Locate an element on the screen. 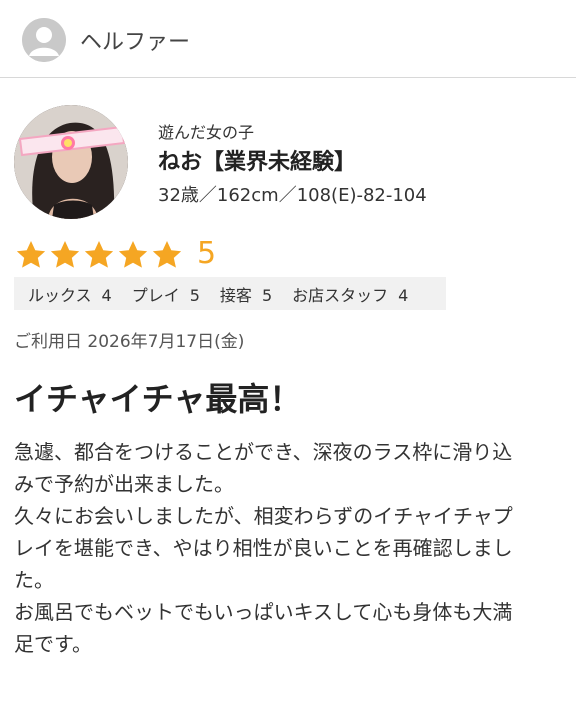 This screenshot has height=702, width=576. review-line: お風呂でもベットでもいっぱいキスして心も身体も大満 is located at coordinates (263, 612).